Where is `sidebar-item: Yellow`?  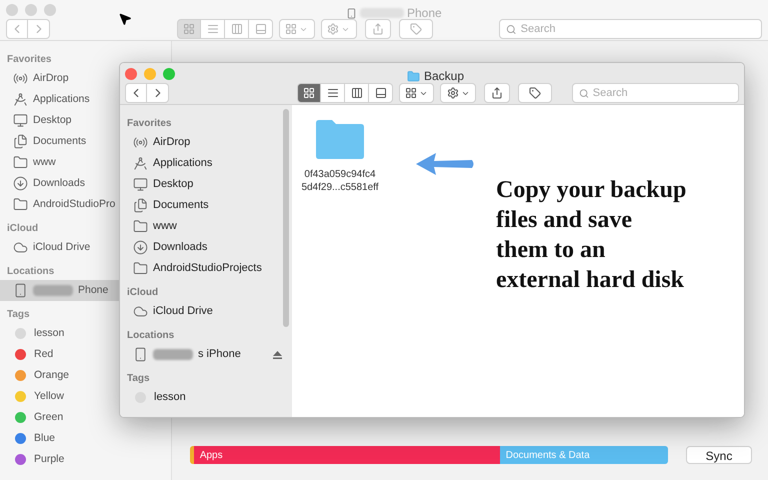
sidebar-item: Yellow is located at coordinates (59, 396).